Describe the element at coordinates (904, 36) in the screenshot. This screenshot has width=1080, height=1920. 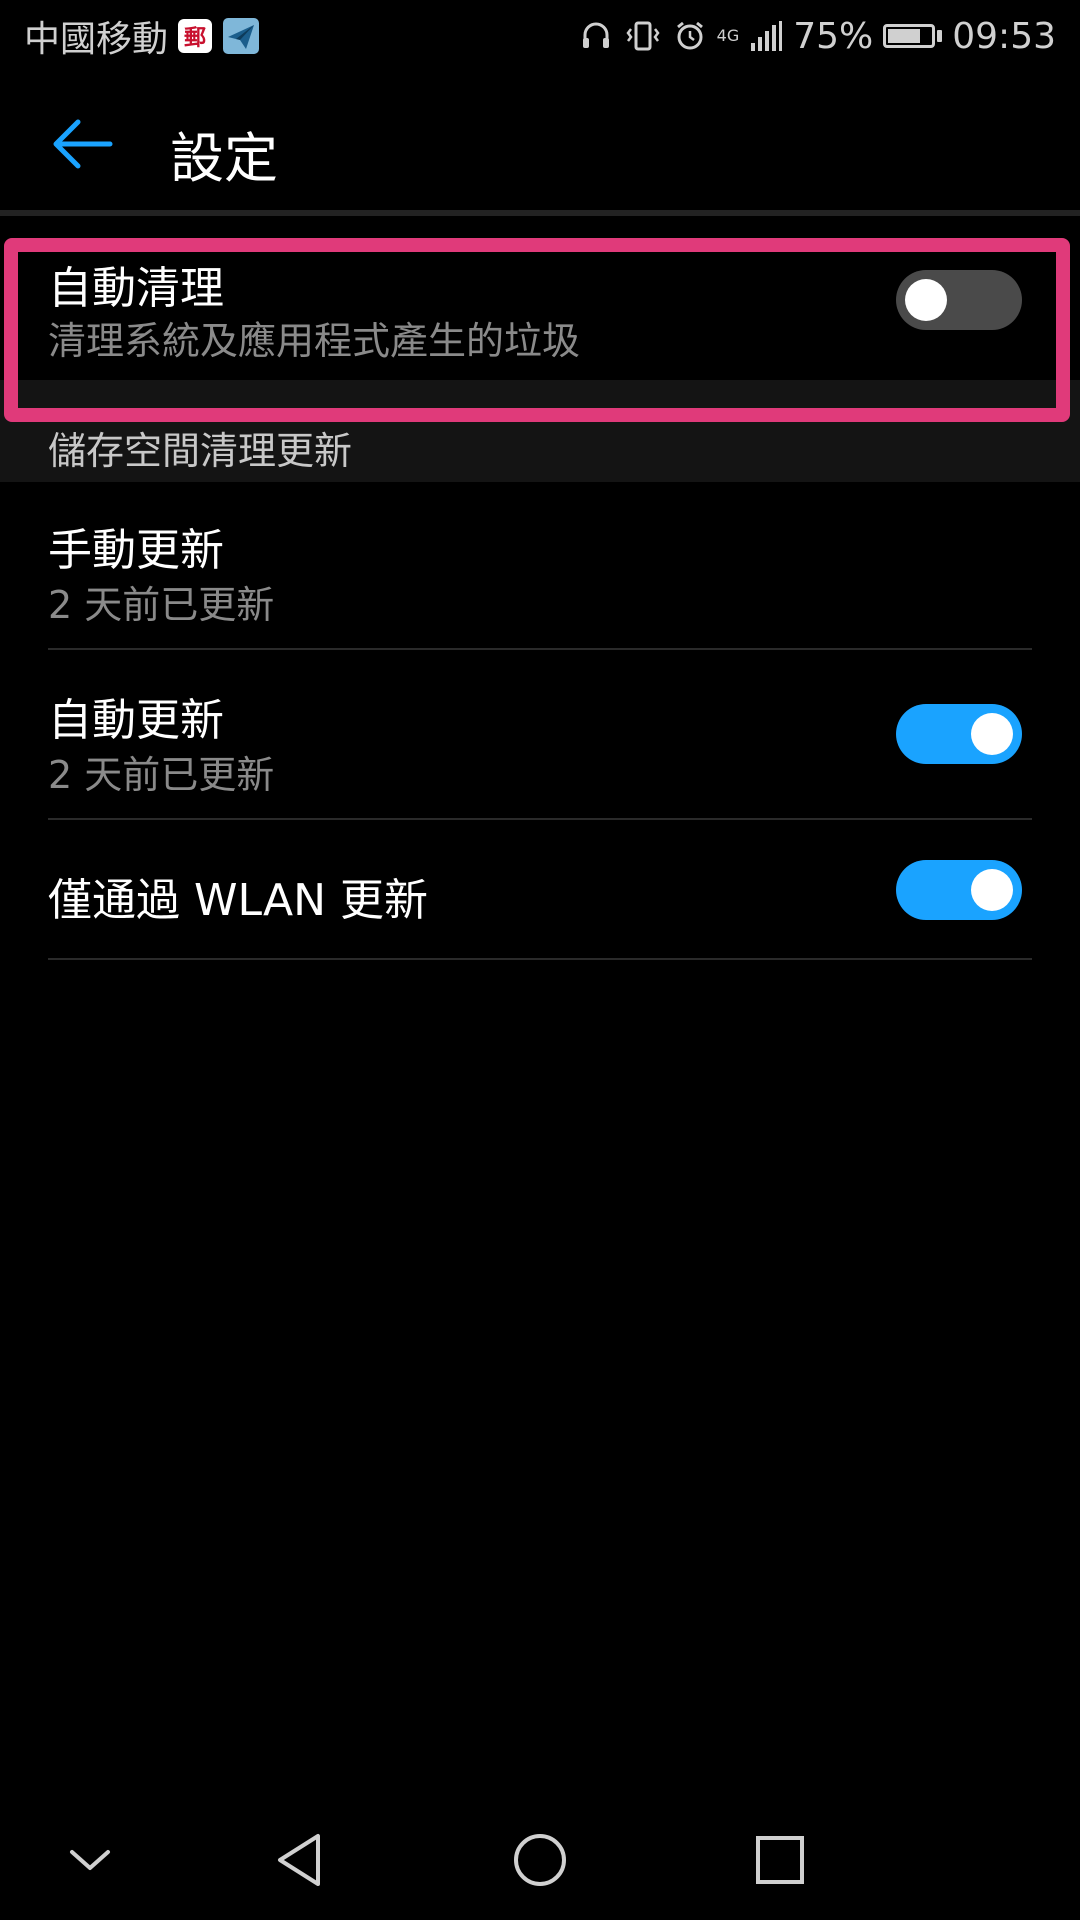
I see `battery-fill` at that location.